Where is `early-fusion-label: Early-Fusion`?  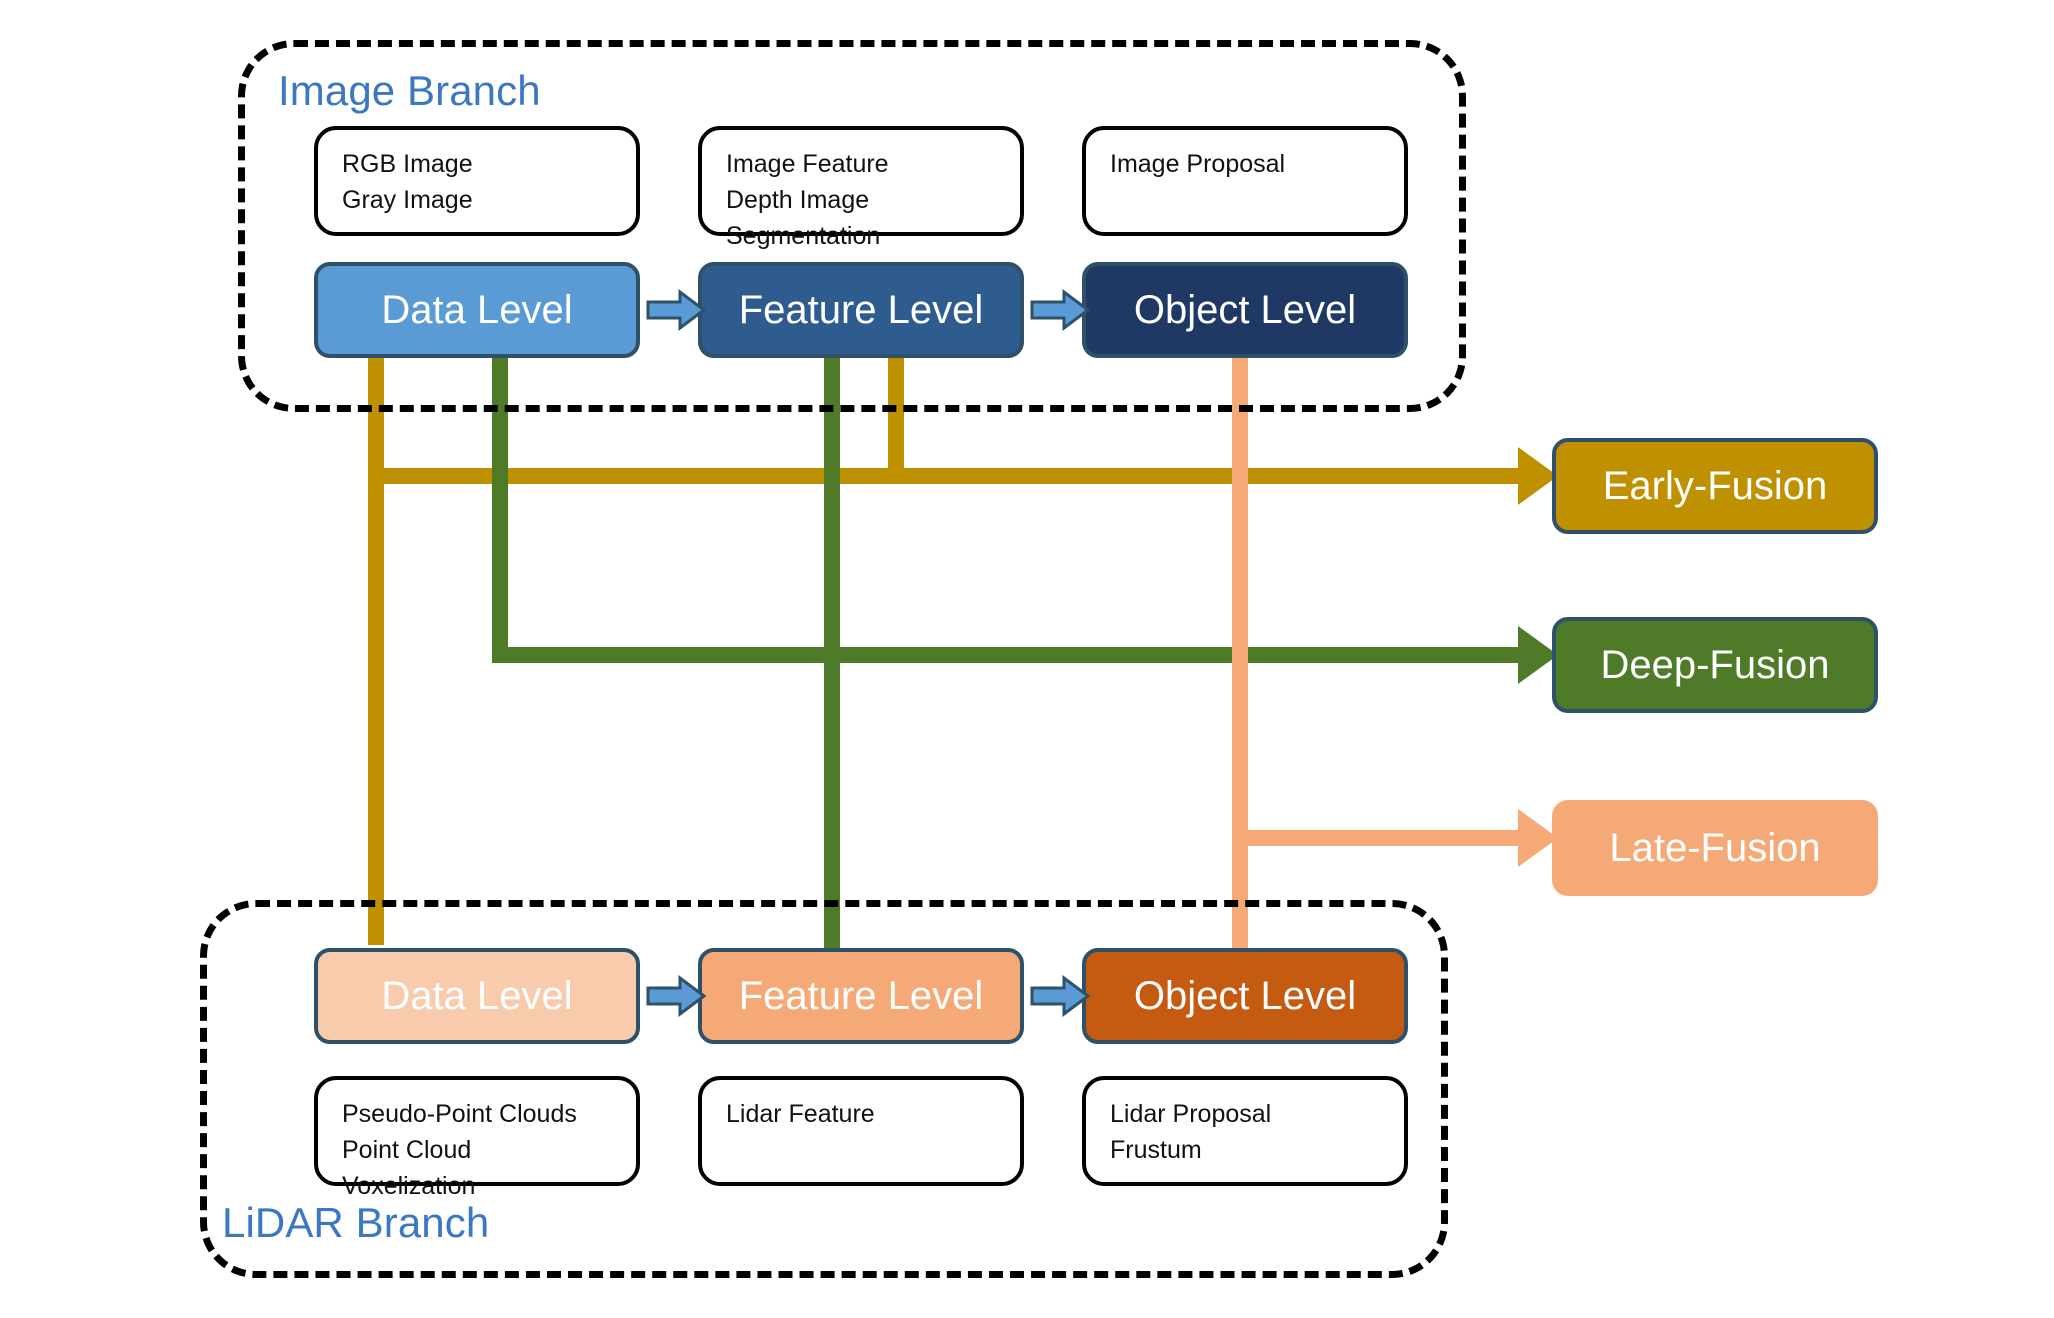 early-fusion-label: Early-Fusion is located at coordinates (1715, 485).